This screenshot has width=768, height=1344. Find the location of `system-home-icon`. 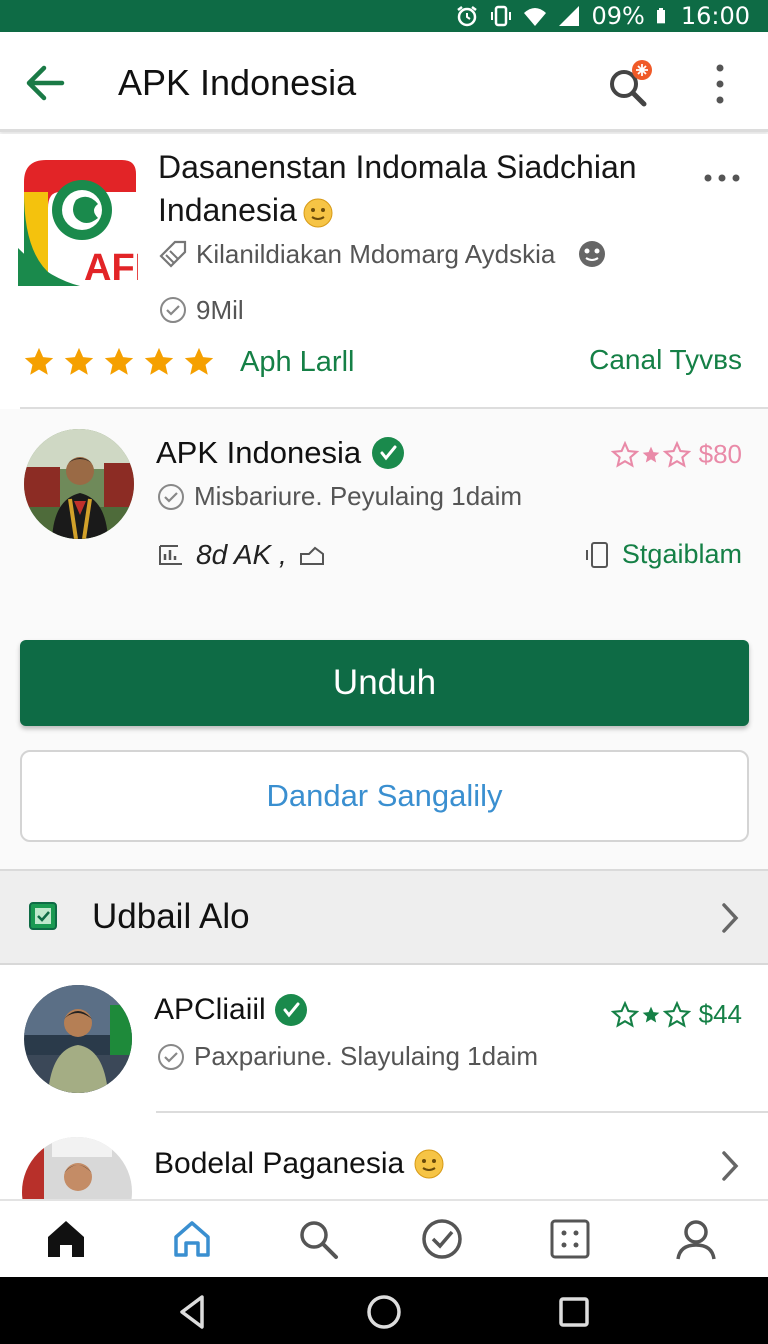

system-home-icon is located at coordinates (384, 1312).